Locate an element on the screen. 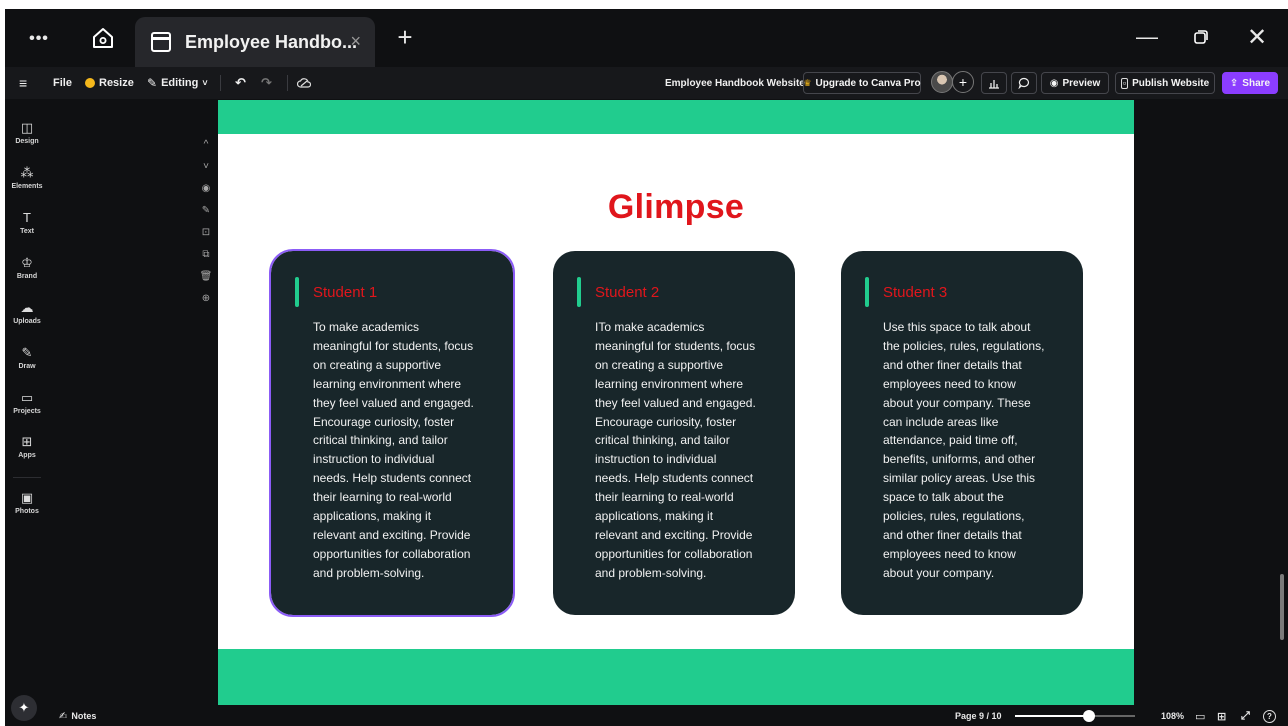 The height and width of the screenshot is (726, 1288). resize-button: Resize is located at coordinates (109, 83).